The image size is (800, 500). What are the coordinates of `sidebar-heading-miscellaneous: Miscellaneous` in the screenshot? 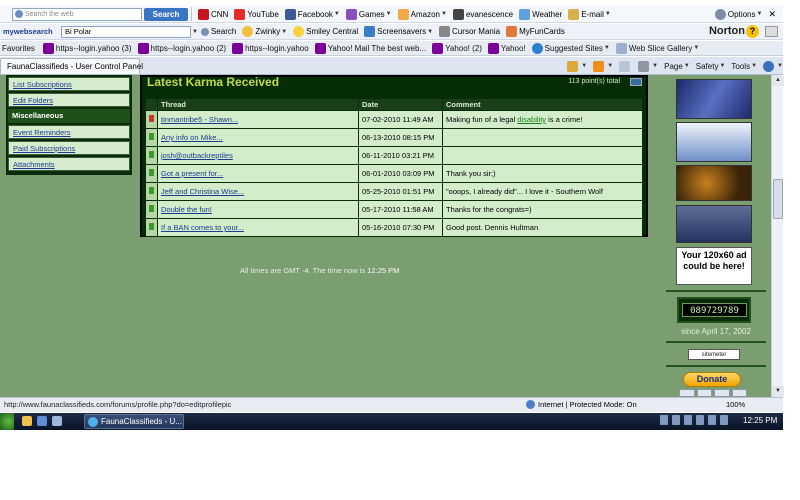 It's located at (69, 116).